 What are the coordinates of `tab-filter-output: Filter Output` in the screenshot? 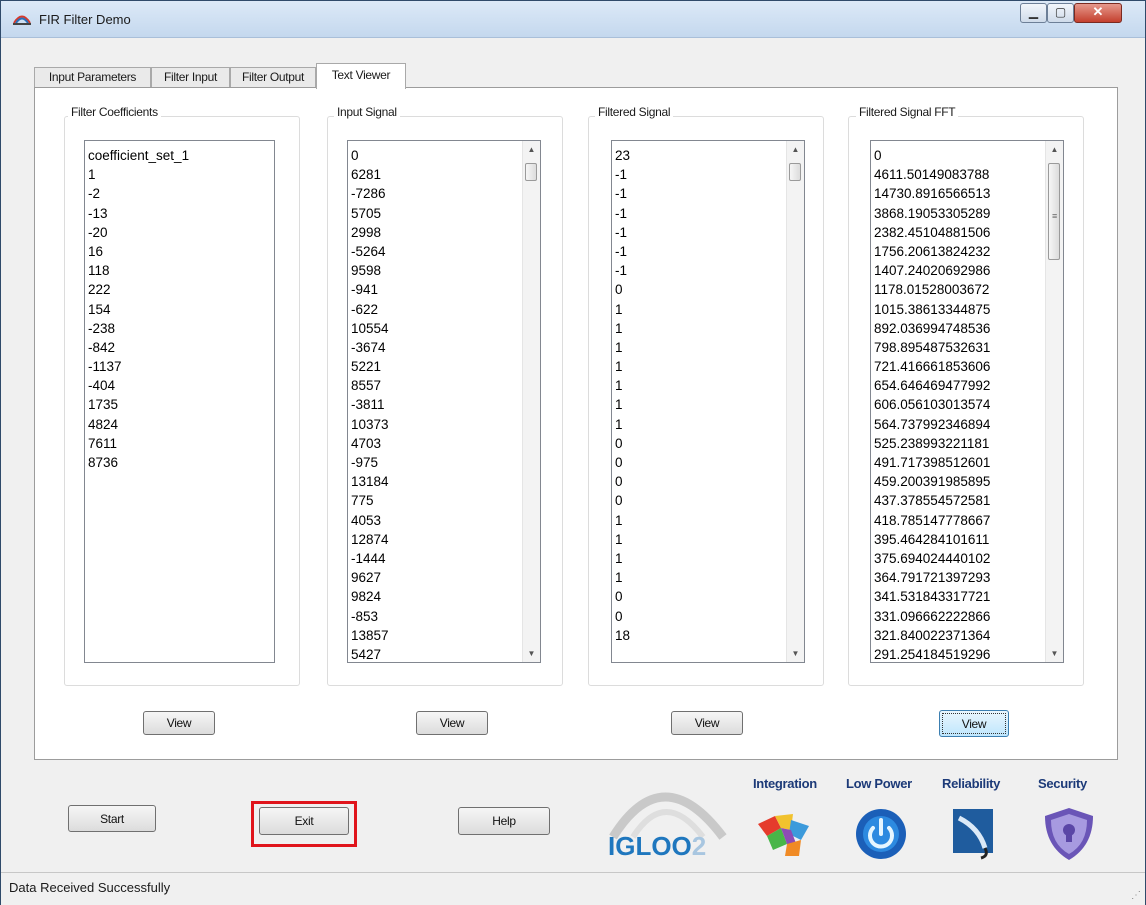 It's located at (273, 77).